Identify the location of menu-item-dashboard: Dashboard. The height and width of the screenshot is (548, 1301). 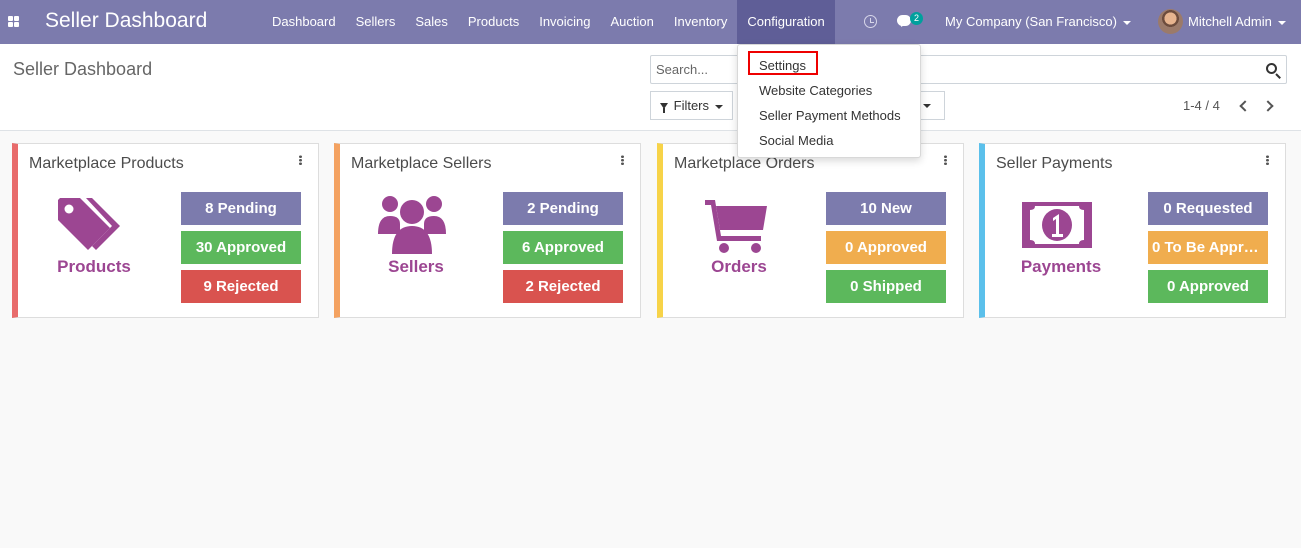
(304, 22).